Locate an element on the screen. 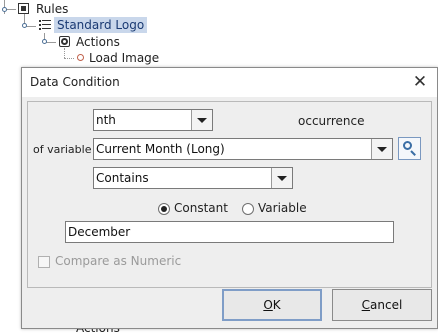  variable-select: Current Month (Long) is located at coordinates (243, 149).